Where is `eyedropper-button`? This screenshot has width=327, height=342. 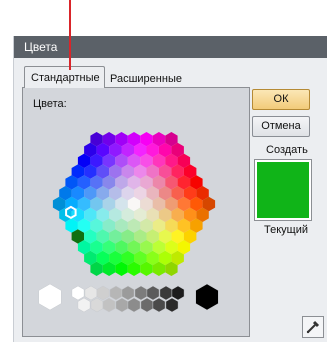
eyedropper-button is located at coordinates (313, 327).